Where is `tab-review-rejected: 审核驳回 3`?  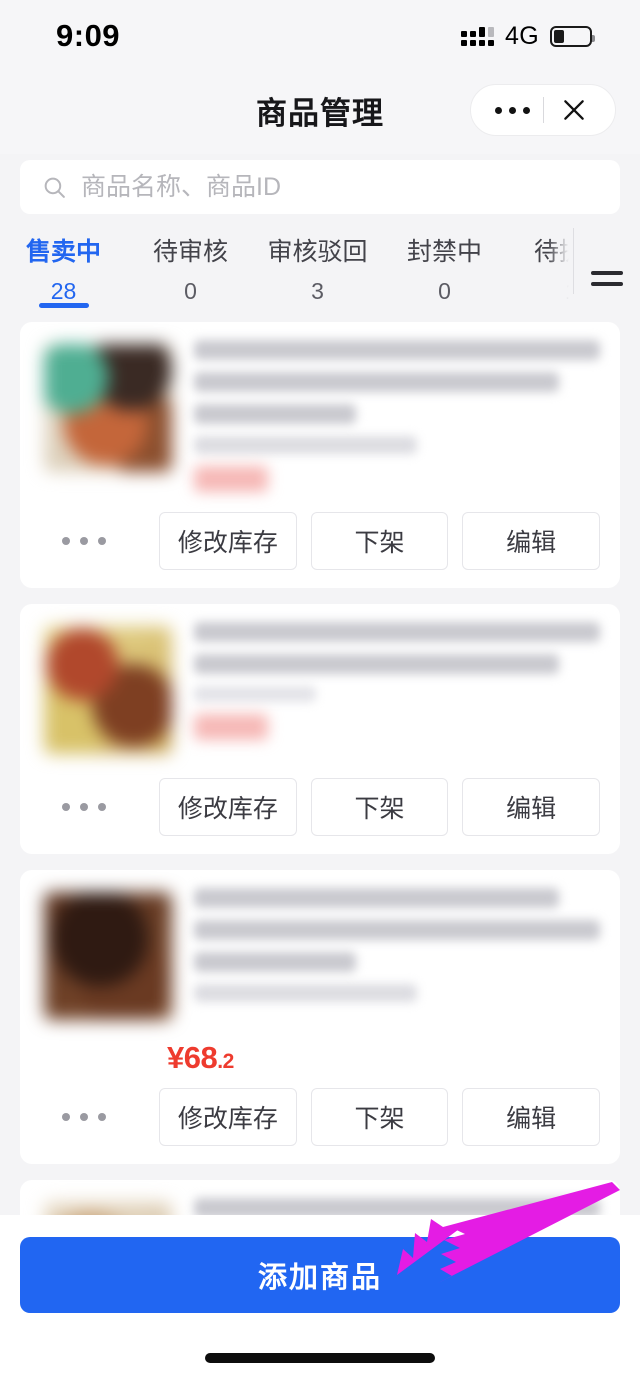 tab-review-rejected: 审核驳回 3 is located at coordinates (317, 273).